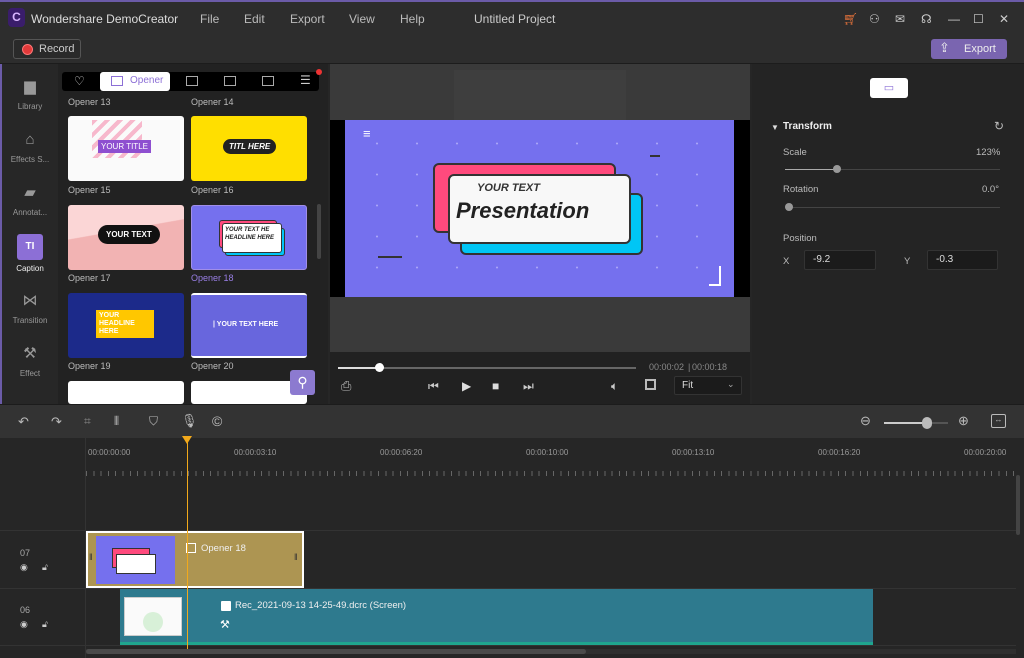  What do you see at coordinates (540, 208) in the screenshot?
I see `preview-canvas: ≡ YOUR TEXT Presentation` at bounding box center [540, 208].